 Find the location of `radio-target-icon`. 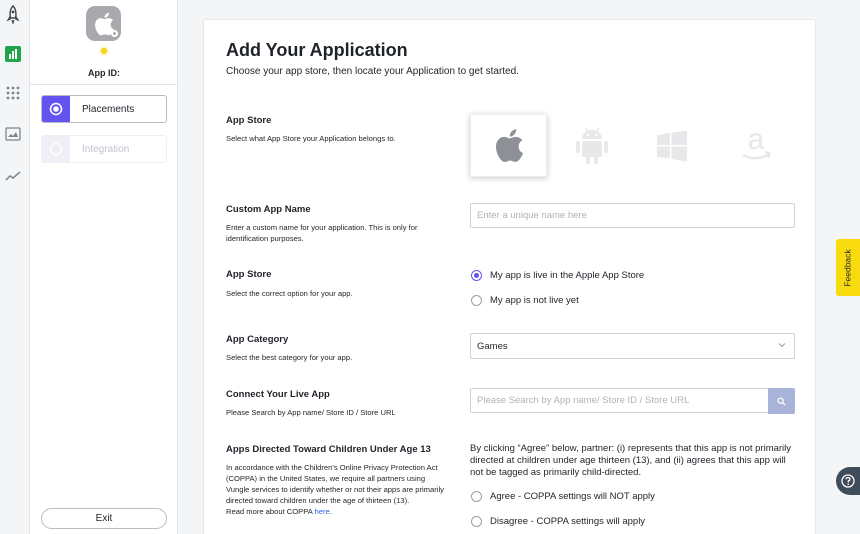

radio-target-icon is located at coordinates (56, 109).